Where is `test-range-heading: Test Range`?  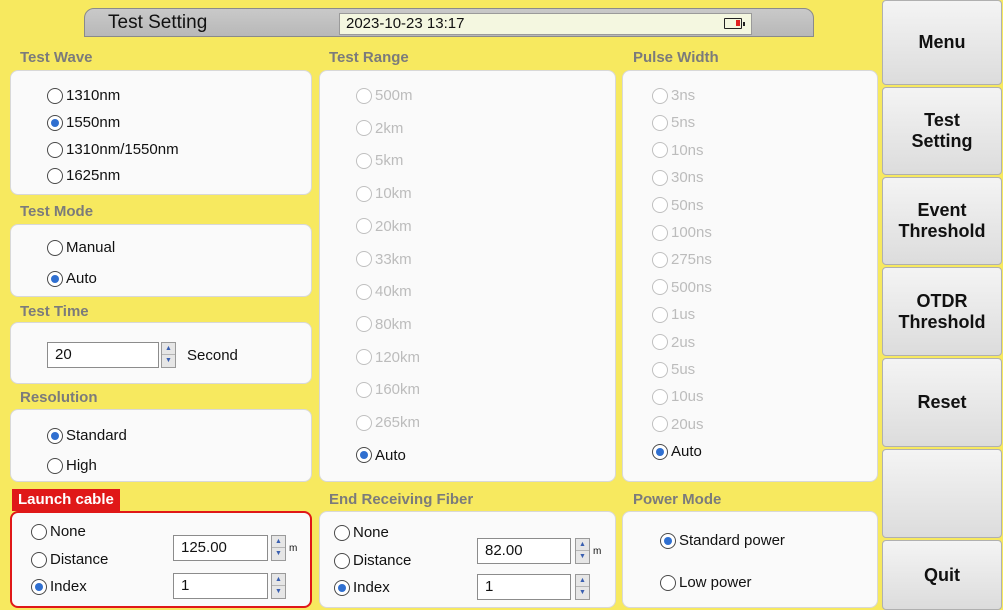
test-range-heading: Test Range is located at coordinates (369, 57).